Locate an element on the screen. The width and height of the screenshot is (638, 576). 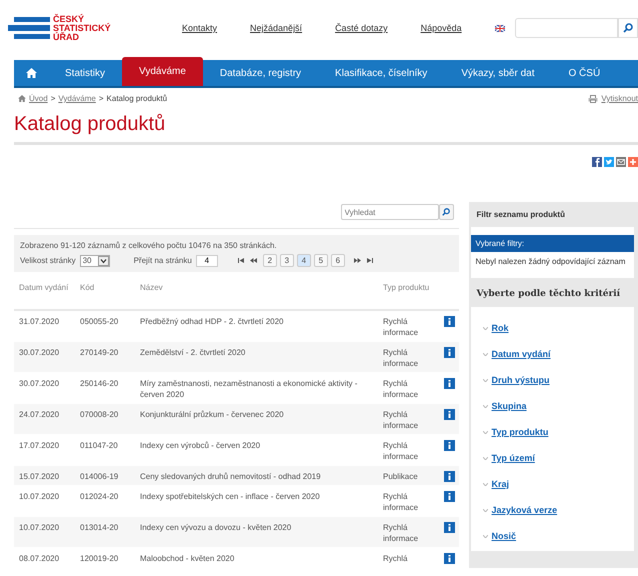
print-link: Vytisknout is located at coordinates (613, 98).